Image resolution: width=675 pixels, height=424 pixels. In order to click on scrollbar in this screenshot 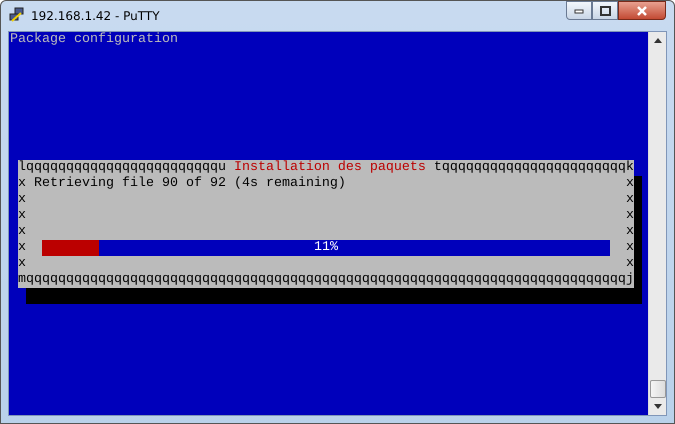, I will do `click(657, 223)`.